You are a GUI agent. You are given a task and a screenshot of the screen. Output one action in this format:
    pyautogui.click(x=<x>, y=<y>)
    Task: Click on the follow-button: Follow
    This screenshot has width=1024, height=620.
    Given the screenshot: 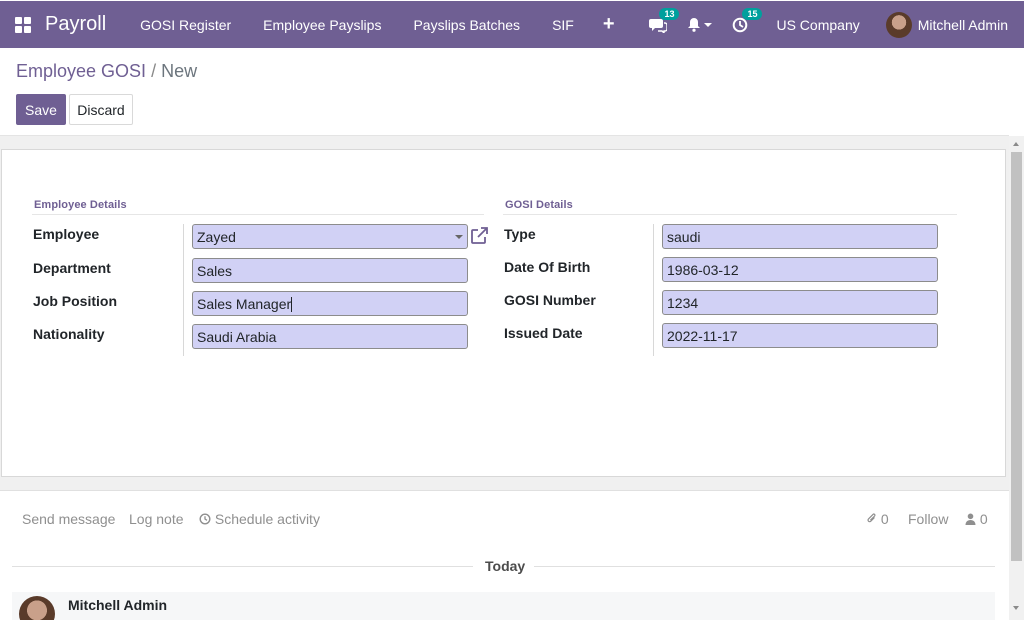 What is the action you would take?
    pyautogui.click(x=928, y=519)
    